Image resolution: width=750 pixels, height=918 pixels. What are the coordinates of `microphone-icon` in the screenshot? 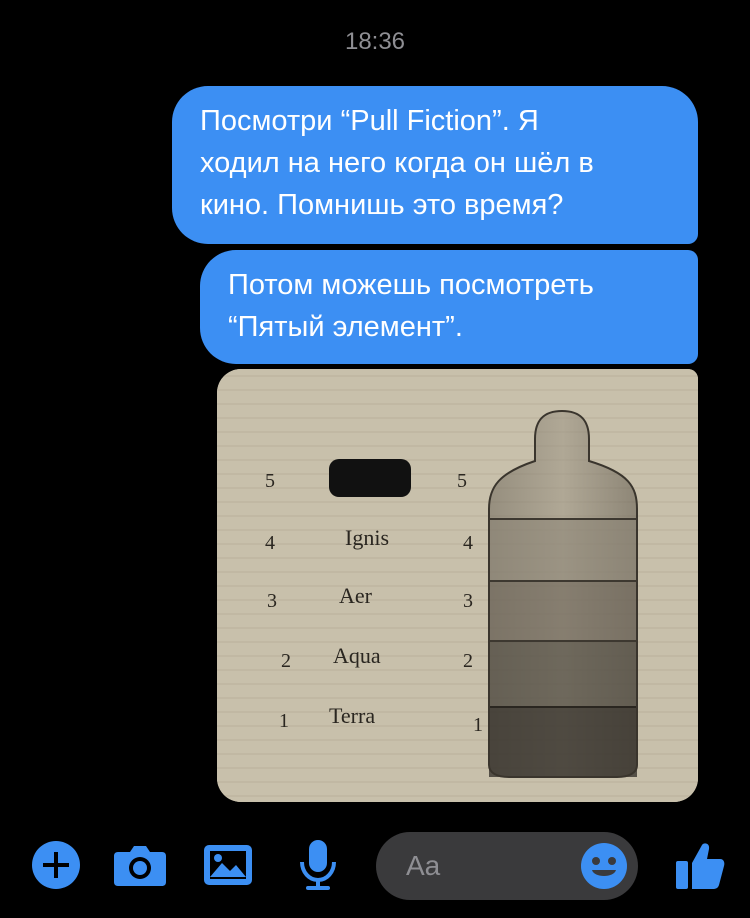 It's located at (318, 865).